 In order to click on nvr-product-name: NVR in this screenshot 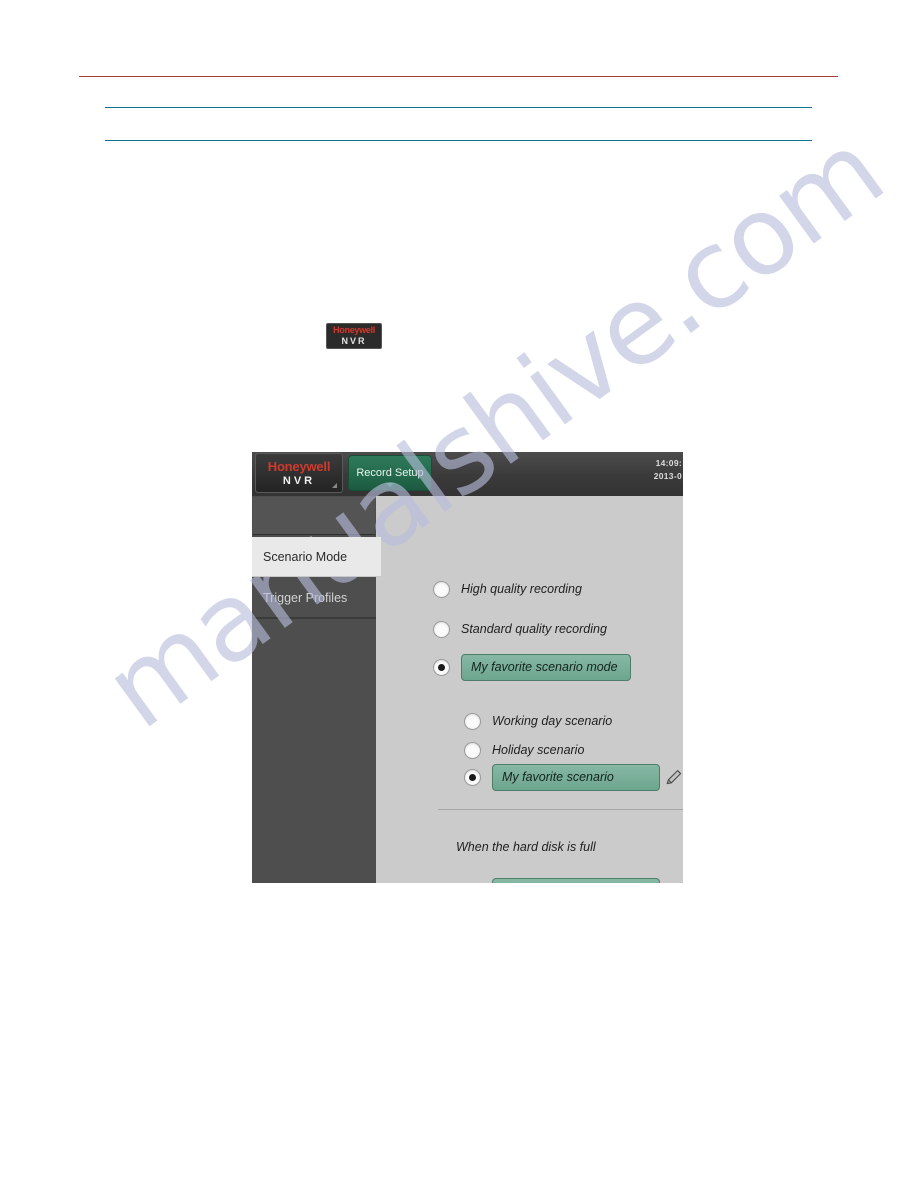, I will do `click(299, 480)`.